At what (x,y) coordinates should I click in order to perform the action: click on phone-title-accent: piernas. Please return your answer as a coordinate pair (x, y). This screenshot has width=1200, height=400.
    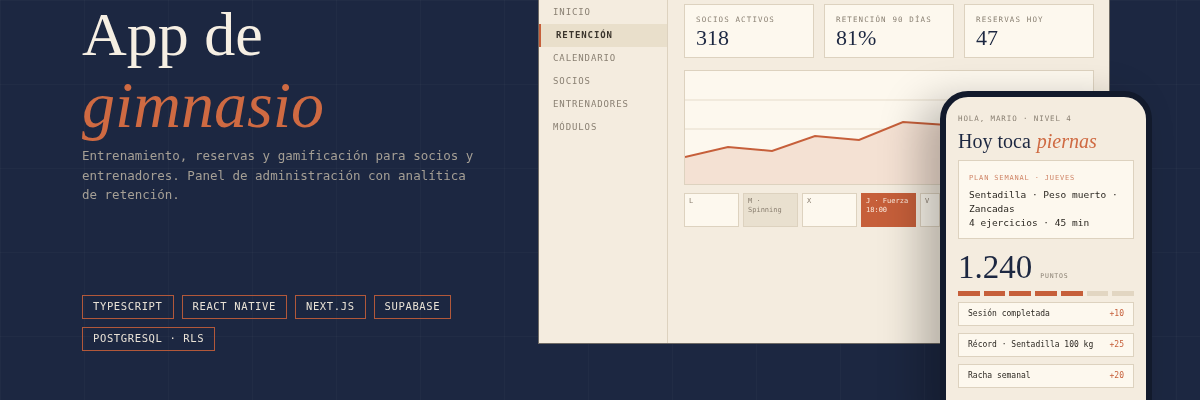
    Looking at the image, I should click on (1066, 142).